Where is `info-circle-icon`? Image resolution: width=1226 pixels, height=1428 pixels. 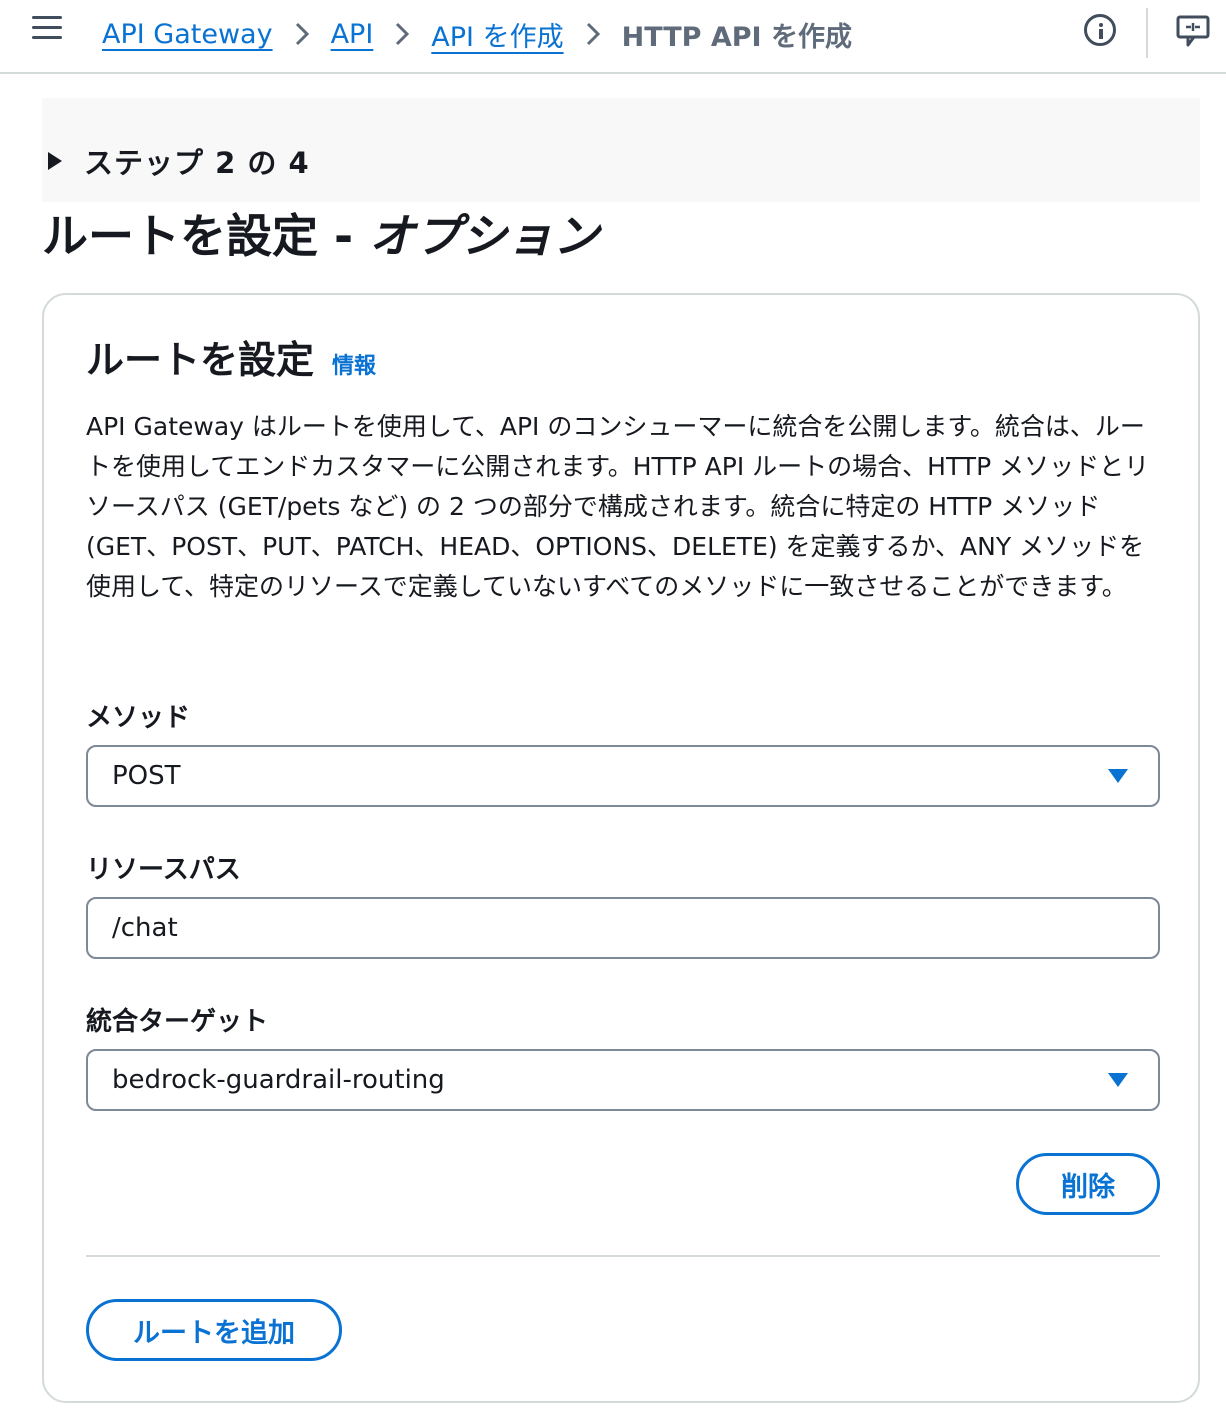
info-circle-icon is located at coordinates (1100, 30).